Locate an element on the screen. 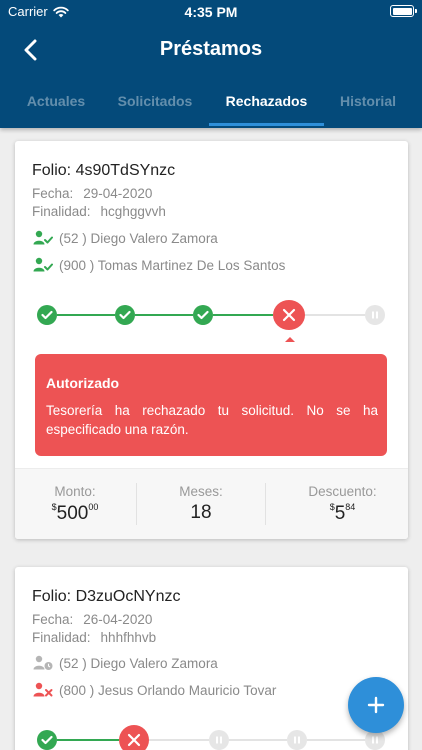  amount-column: Monto: $50000 is located at coordinates (75, 504).